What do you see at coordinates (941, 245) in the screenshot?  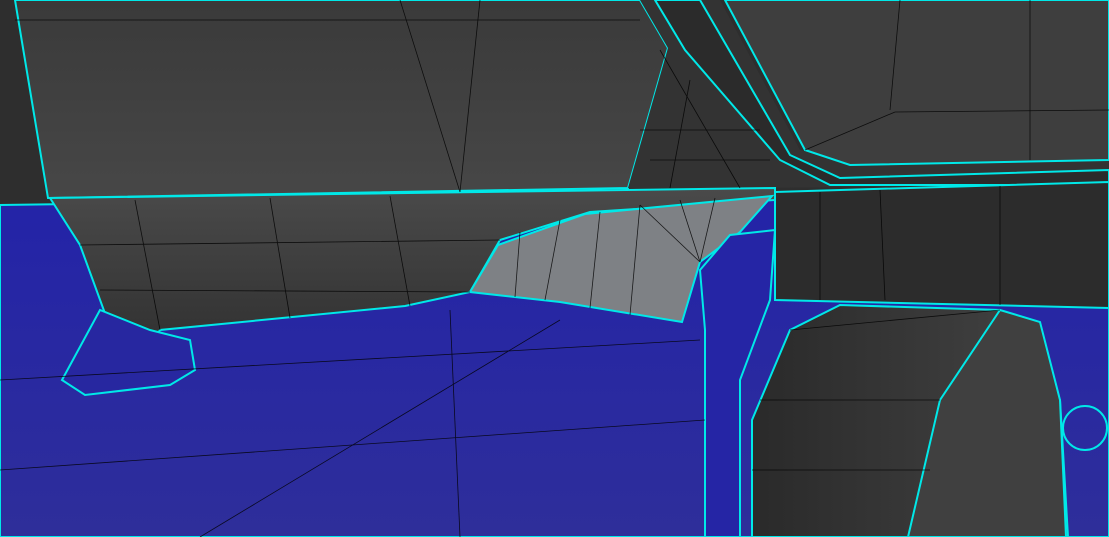 I see `right-dark-block` at bounding box center [941, 245].